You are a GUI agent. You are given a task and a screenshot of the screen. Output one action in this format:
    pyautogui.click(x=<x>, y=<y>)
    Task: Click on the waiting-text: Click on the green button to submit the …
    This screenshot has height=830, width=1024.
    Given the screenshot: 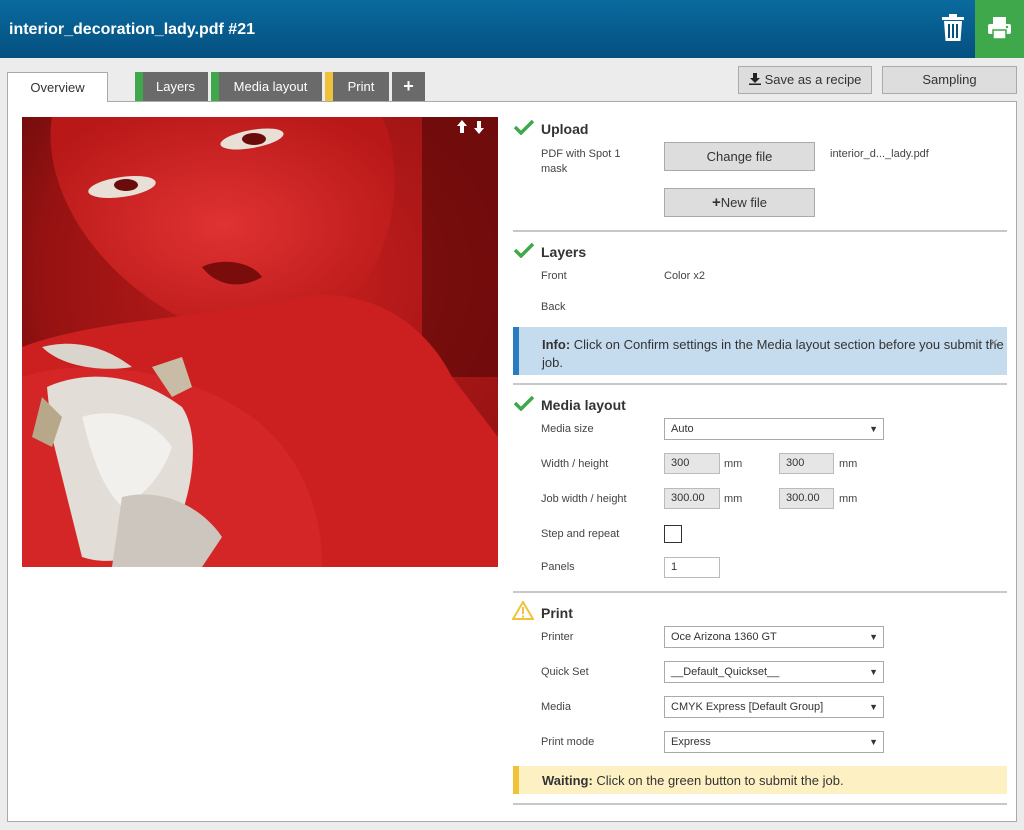 What is the action you would take?
    pyautogui.click(x=720, y=780)
    